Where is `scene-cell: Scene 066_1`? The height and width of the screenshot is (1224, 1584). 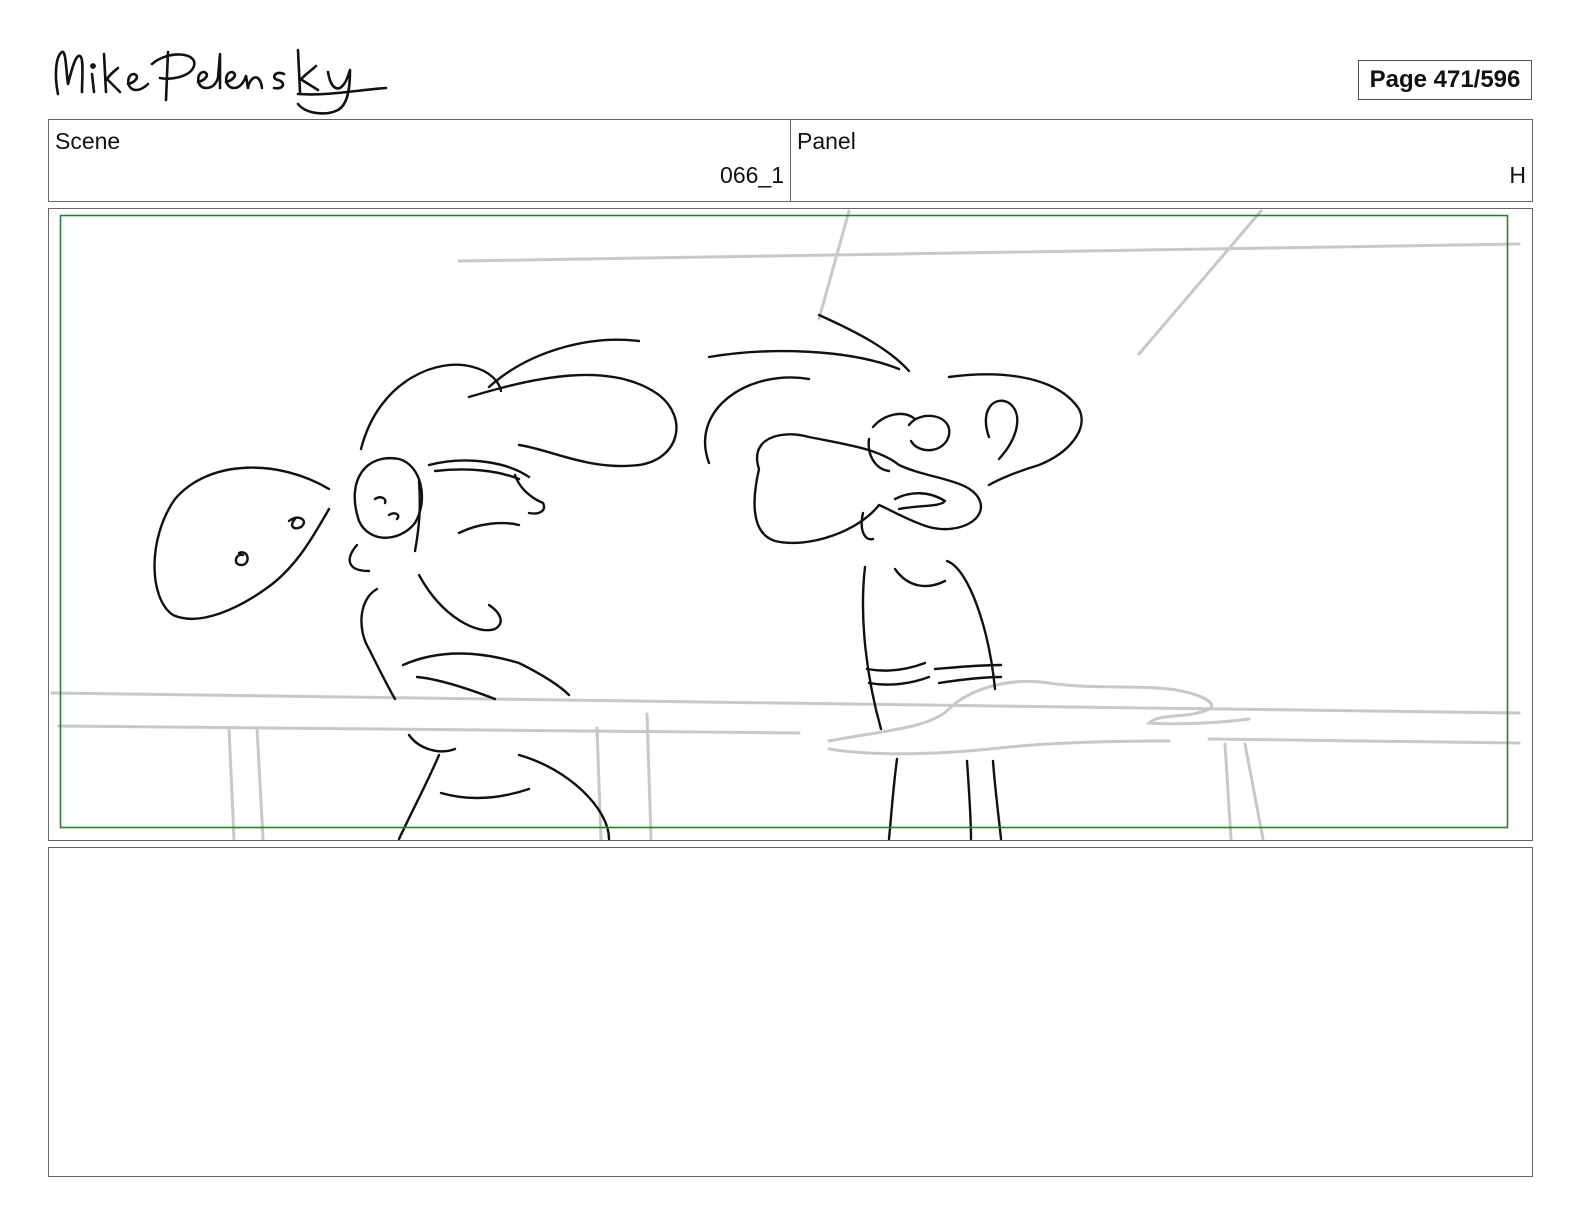
scene-cell: Scene 066_1 is located at coordinates (419, 160).